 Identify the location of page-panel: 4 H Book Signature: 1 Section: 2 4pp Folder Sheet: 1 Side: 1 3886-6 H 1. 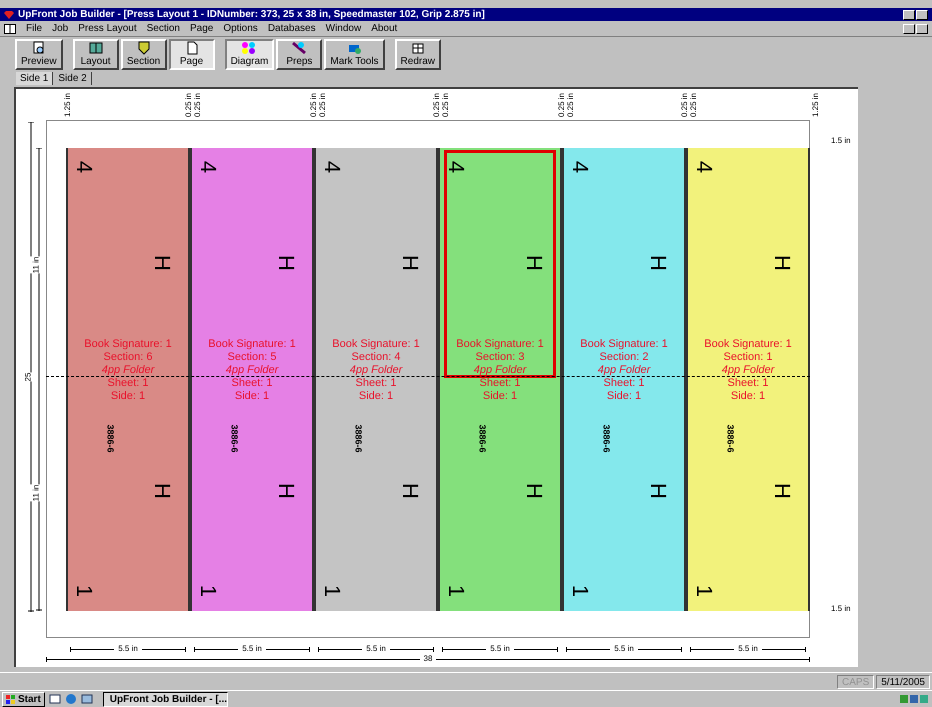
(624, 379).